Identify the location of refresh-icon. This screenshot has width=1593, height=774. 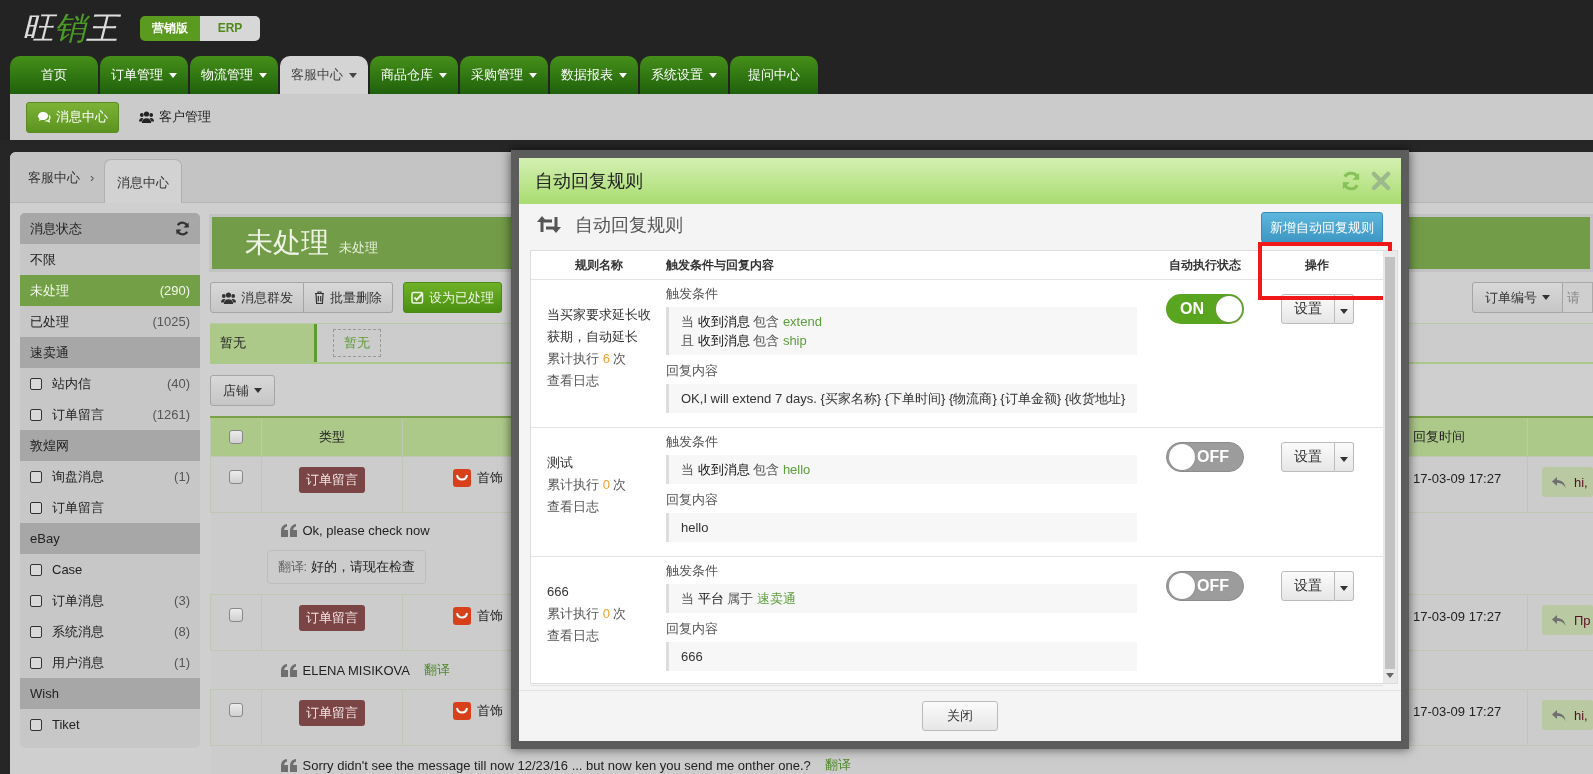
(182, 228).